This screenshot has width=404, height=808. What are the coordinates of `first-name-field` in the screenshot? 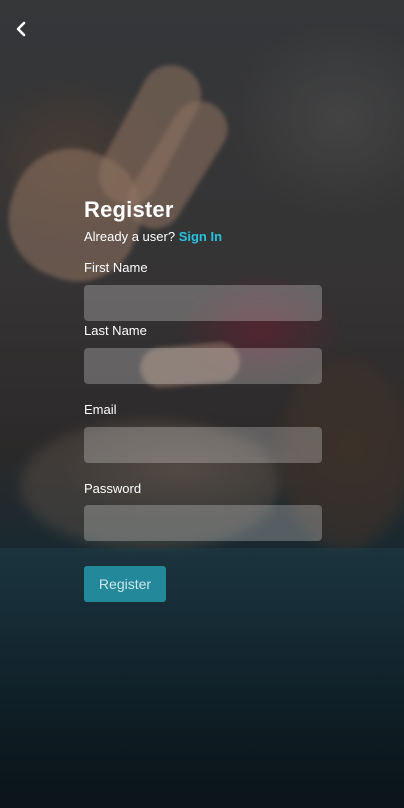 It's located at (203, 303).